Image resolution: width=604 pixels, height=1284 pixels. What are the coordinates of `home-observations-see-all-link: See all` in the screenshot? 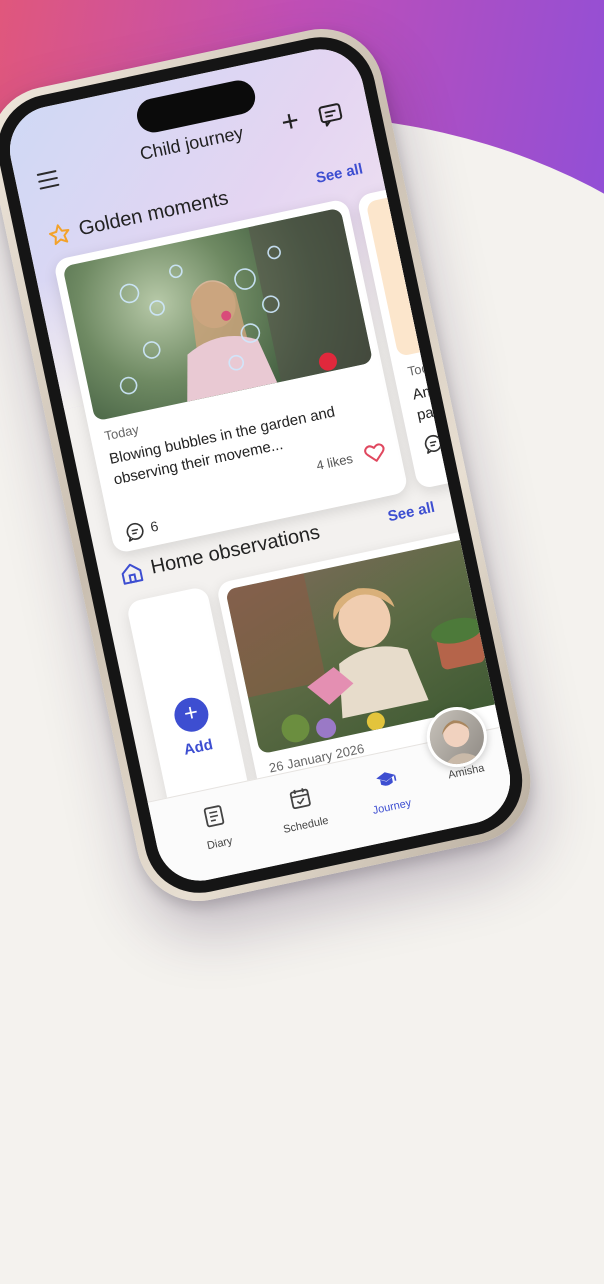 It's located at (411, 512).